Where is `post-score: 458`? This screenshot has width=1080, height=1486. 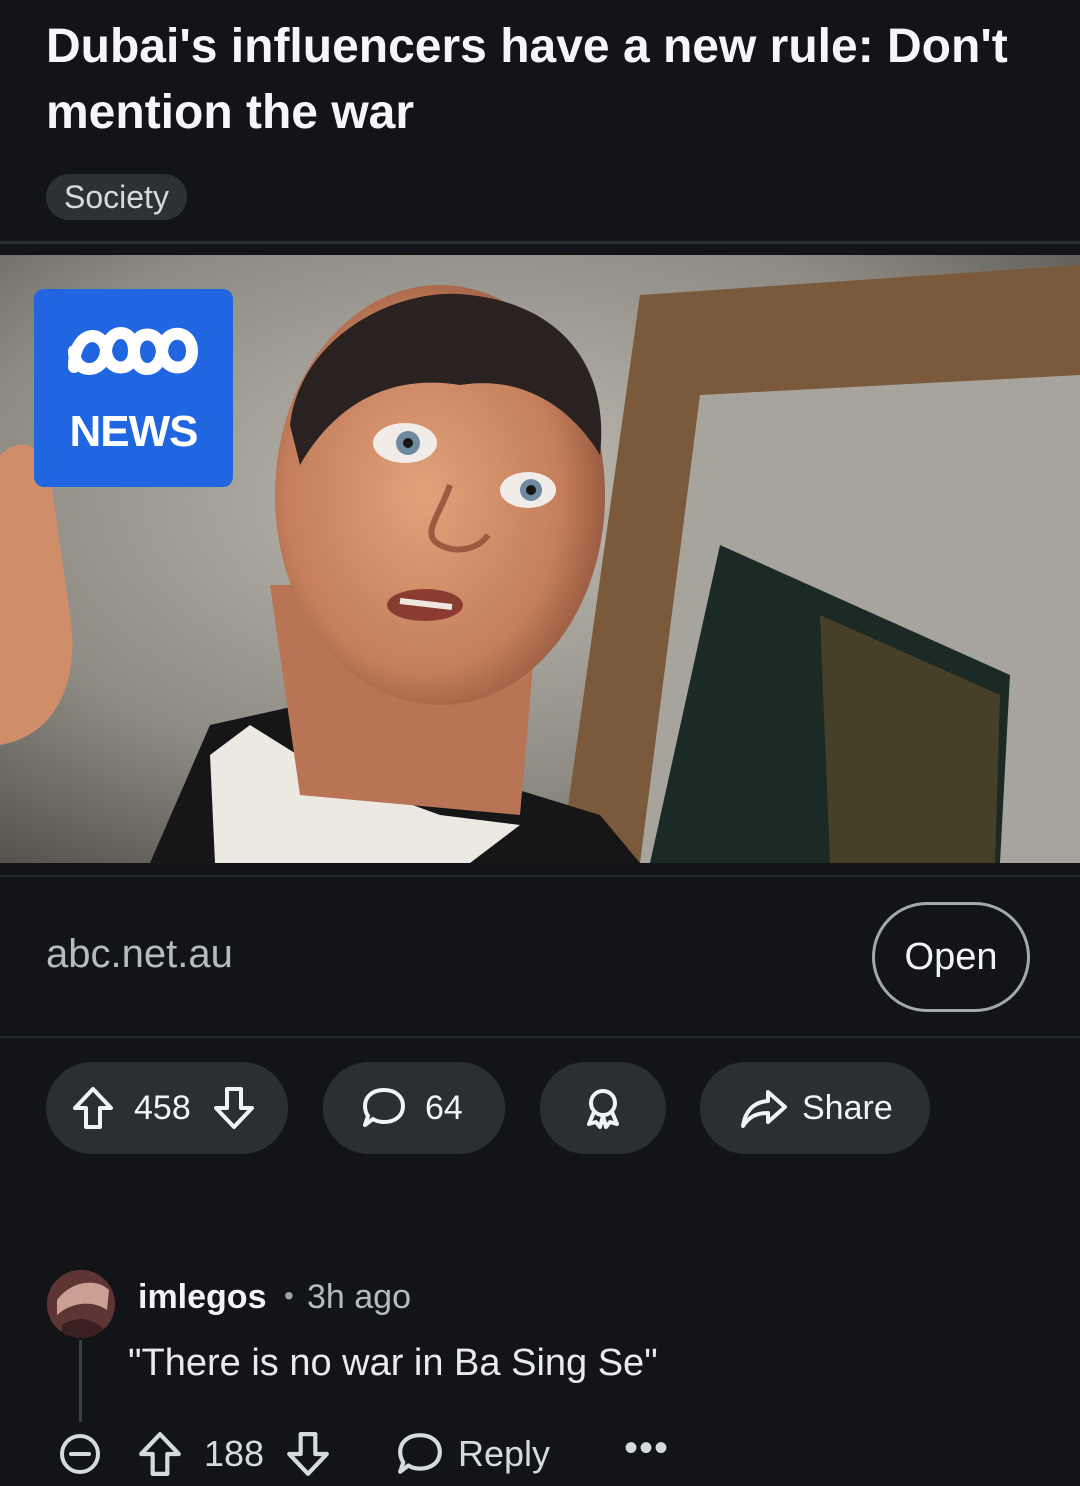
post-score: 458 is located at coordinates (162, 1107).